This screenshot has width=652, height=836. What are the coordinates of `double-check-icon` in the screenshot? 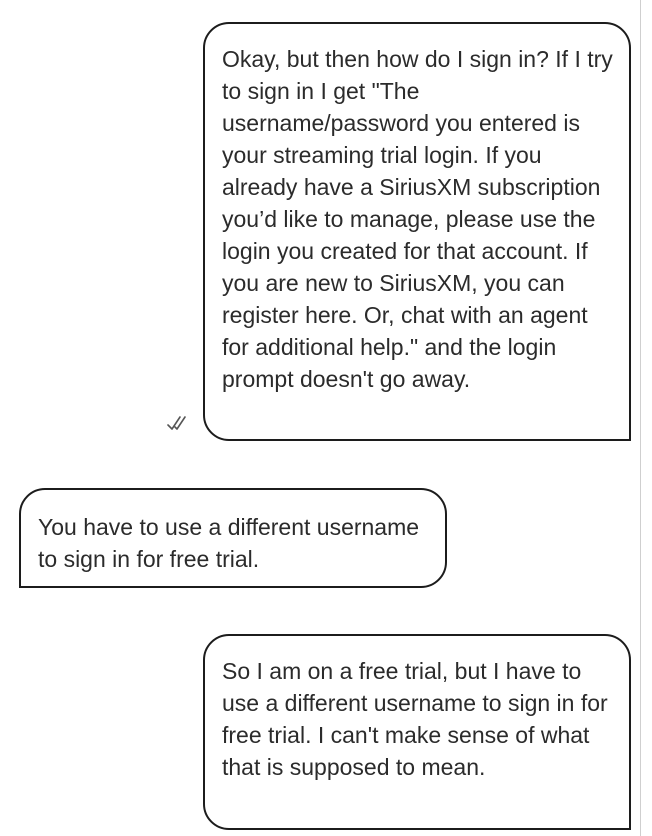 It's located at (176, 423).